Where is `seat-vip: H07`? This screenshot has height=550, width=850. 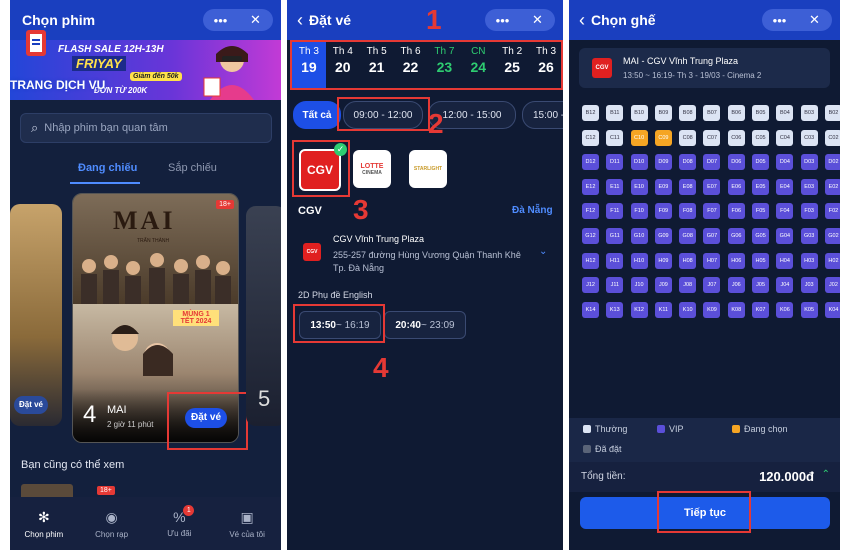 seat-vip: H07 is located at coordinates (712, 260).